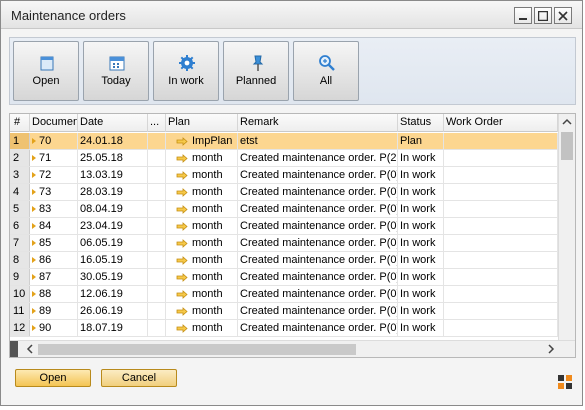 The image size is (585, 410). Describe the element at coordinates (54, 277) in the screenshot. I see `document-cell: 87` at that location.